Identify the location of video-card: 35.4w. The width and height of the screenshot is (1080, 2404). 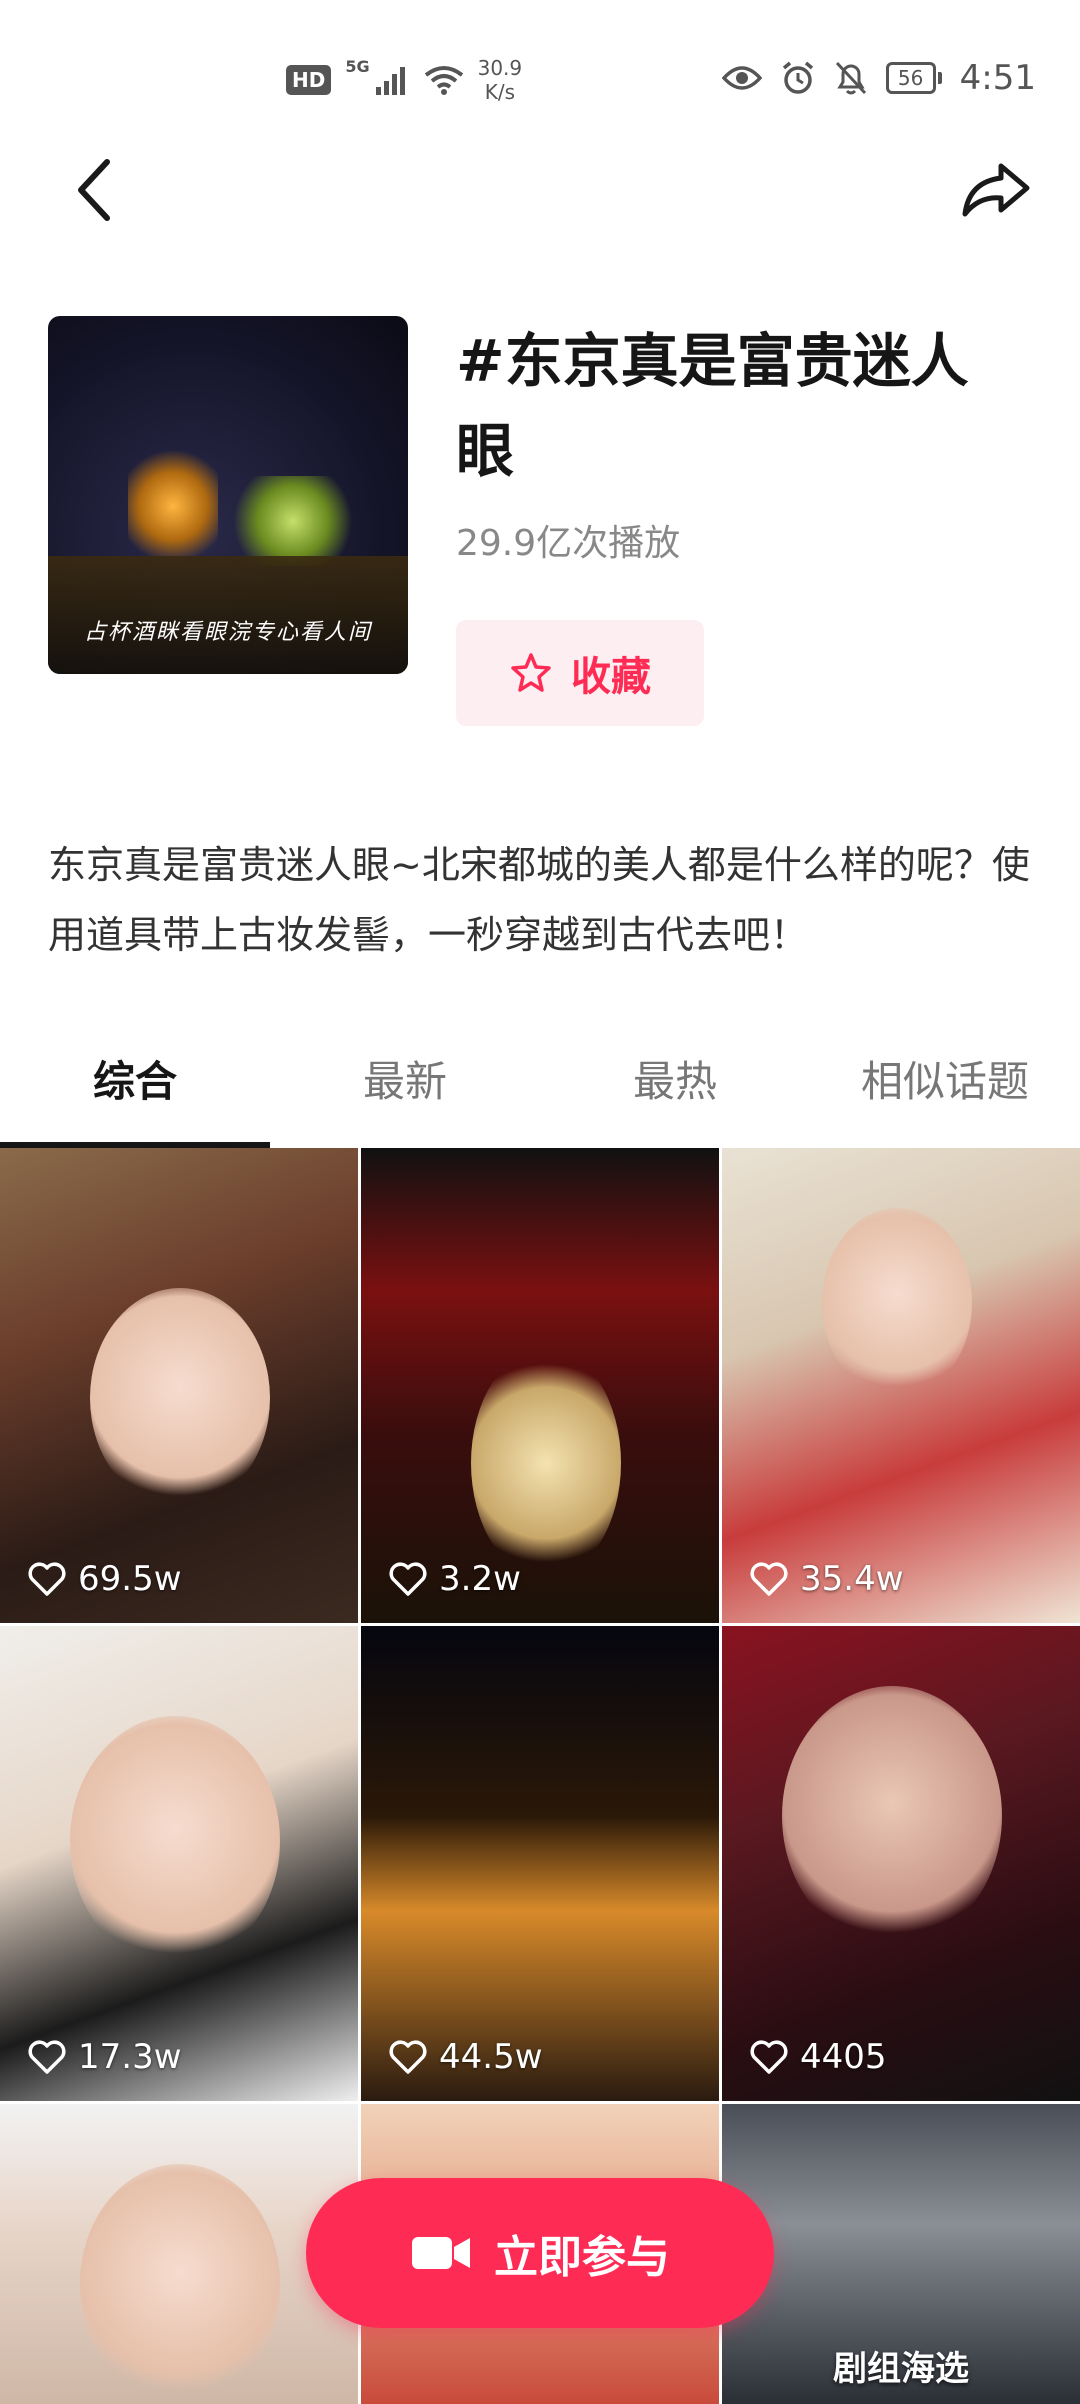
(901, 1385).